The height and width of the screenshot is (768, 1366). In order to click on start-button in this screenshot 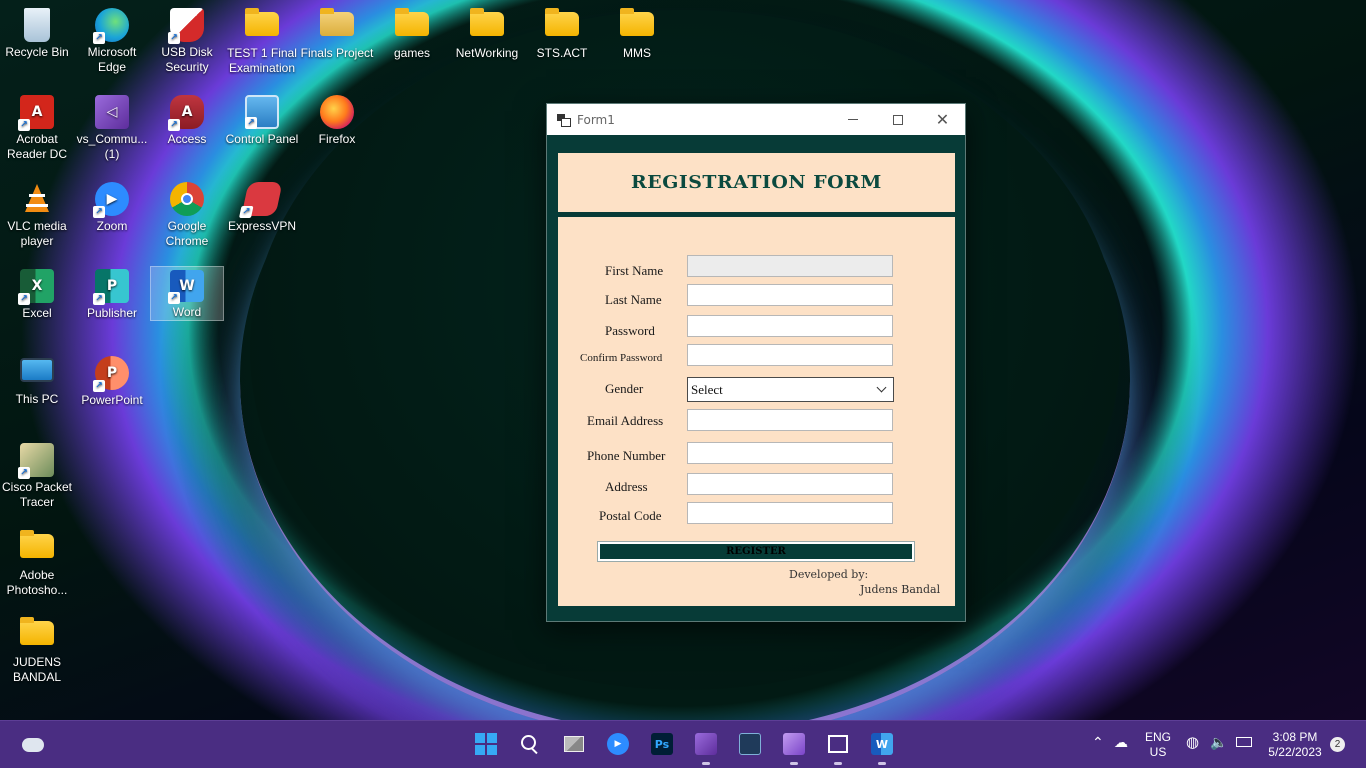, I will do `click(486, 744)`.